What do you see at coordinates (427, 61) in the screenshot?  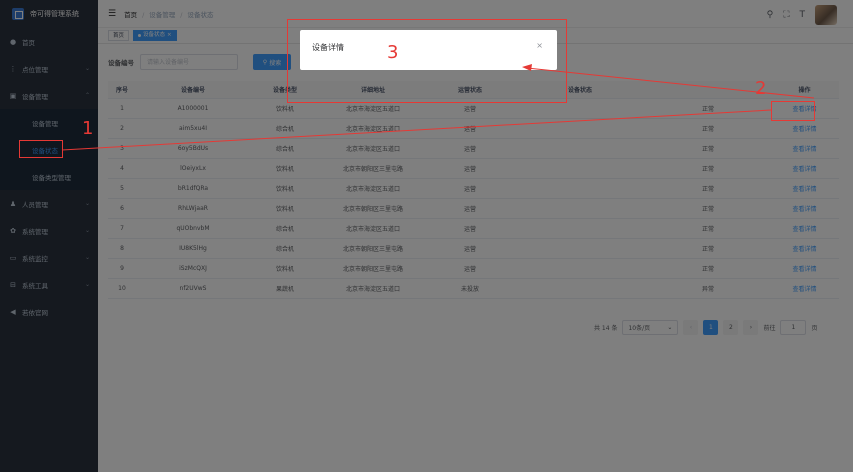 I see `annotation-box-dialog` at bounding box center [427, 61].